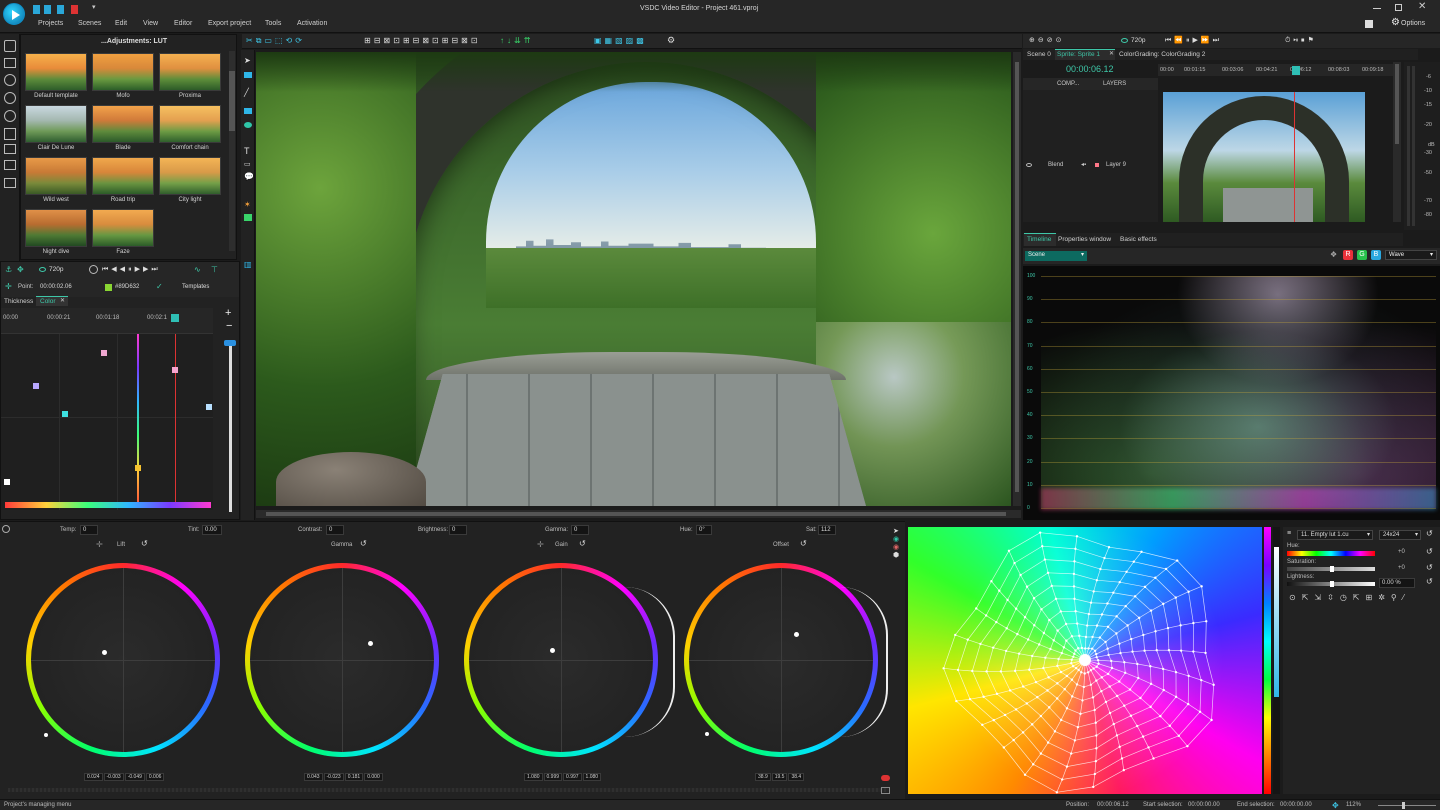 This screenshot has height=810, width=1440. I want to click on fullscreen-icon, so click(885, 790).